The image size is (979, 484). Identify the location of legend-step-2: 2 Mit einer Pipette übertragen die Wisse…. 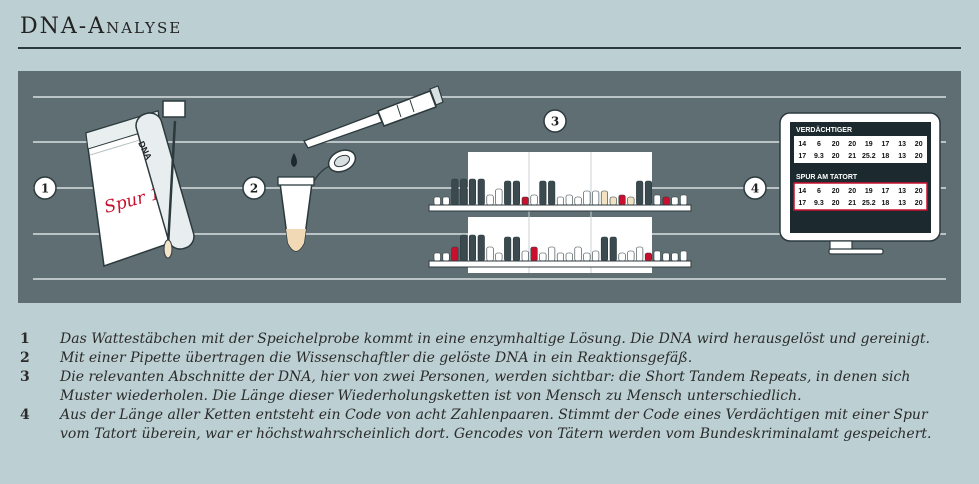
(485, 358).